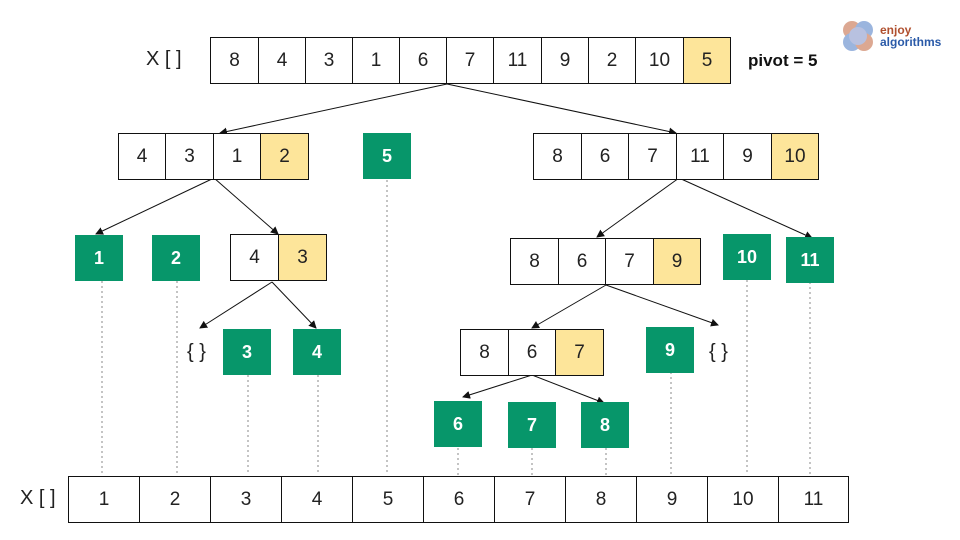 This screenshot has width=960, height=540. Describe the element at coordinates (810, 260) in the screenshot. I see `sorted-element: 11` at that location.